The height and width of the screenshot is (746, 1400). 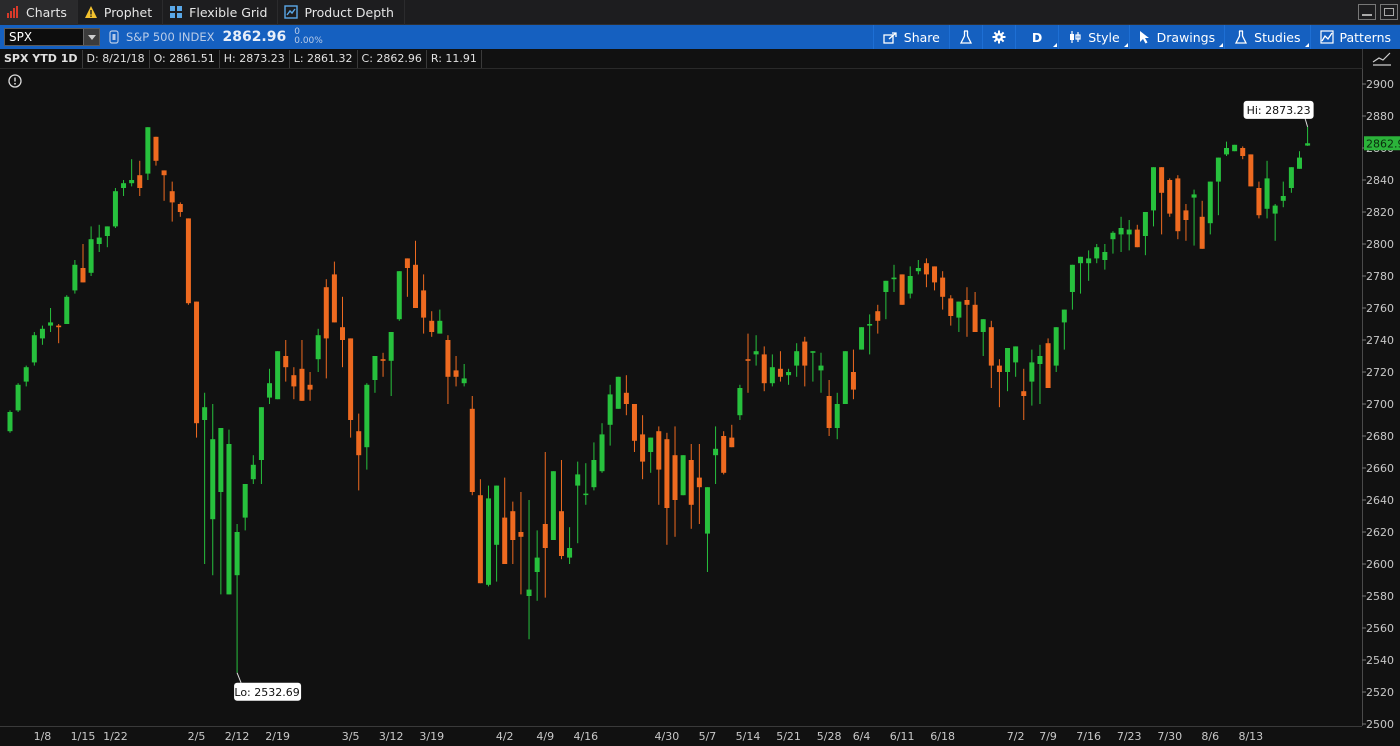 I want to click on x-tick-label: 4/16, so click(x=585, y=736).